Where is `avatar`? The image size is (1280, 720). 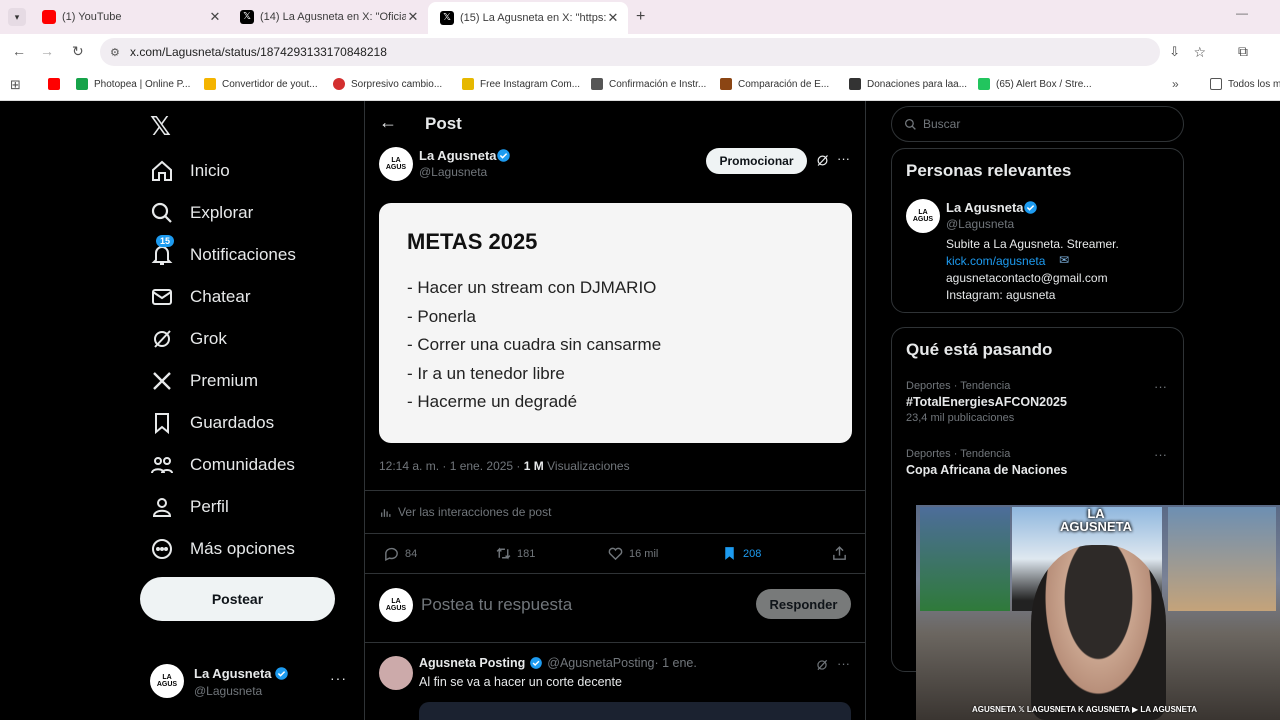 avatar is located at coordinates (396, 673).